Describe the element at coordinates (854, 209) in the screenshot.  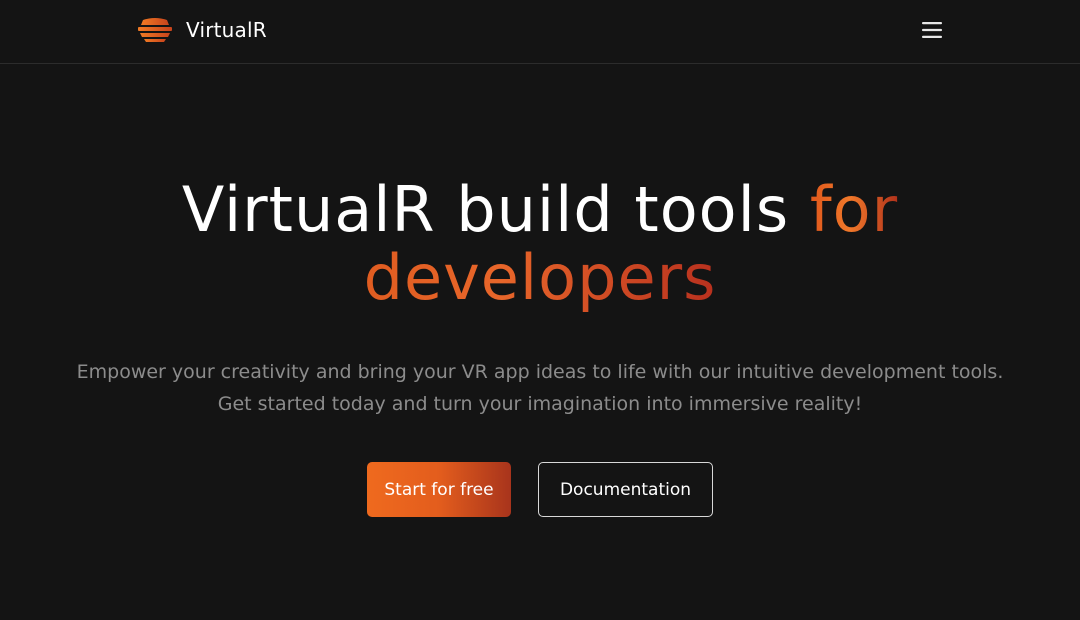
I see `hero-title-accent: for` at that location.